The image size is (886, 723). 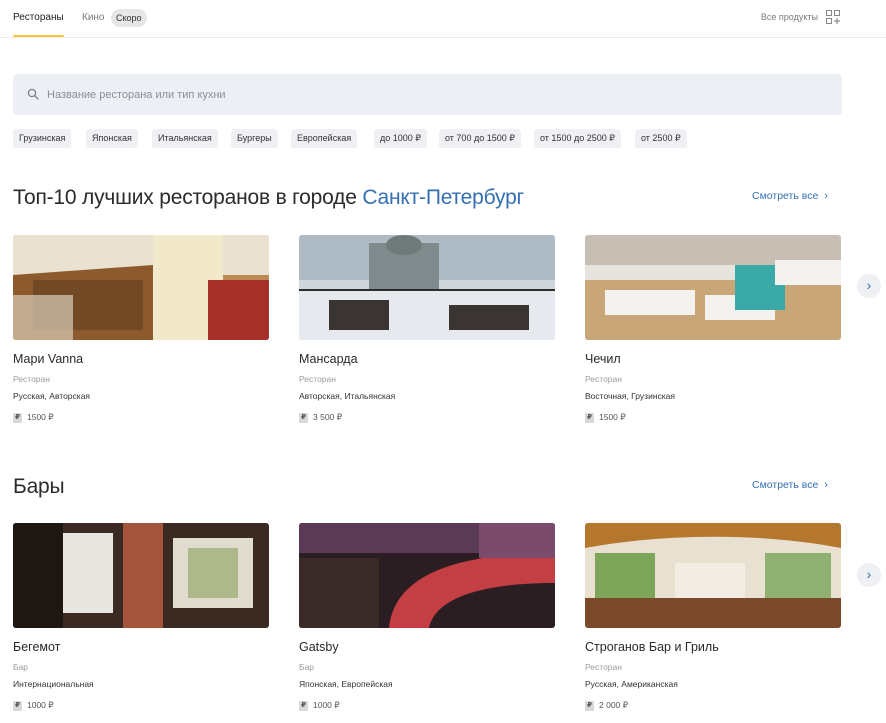 I want to click on filter-chip-burgers: Бургеры, so click(x=254, y=138).